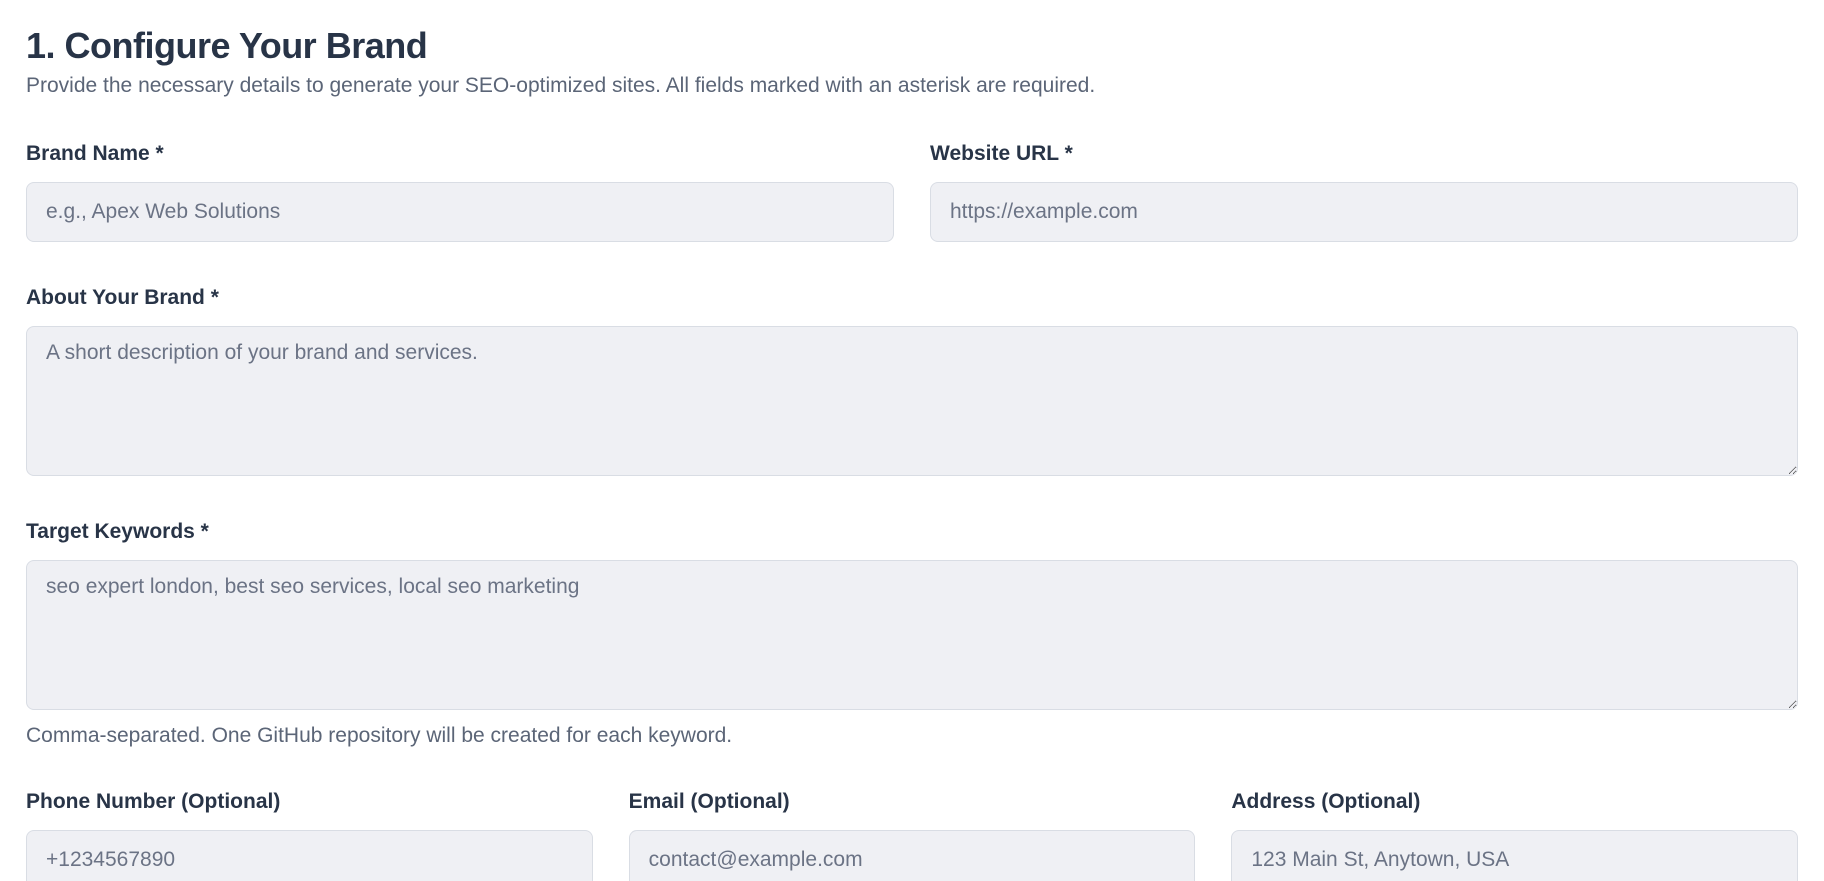 This screenshot has height=881, width=1824. Describe the element at coordinates (1364, 212) in the screenshot. I see `website-url-input` at that location.